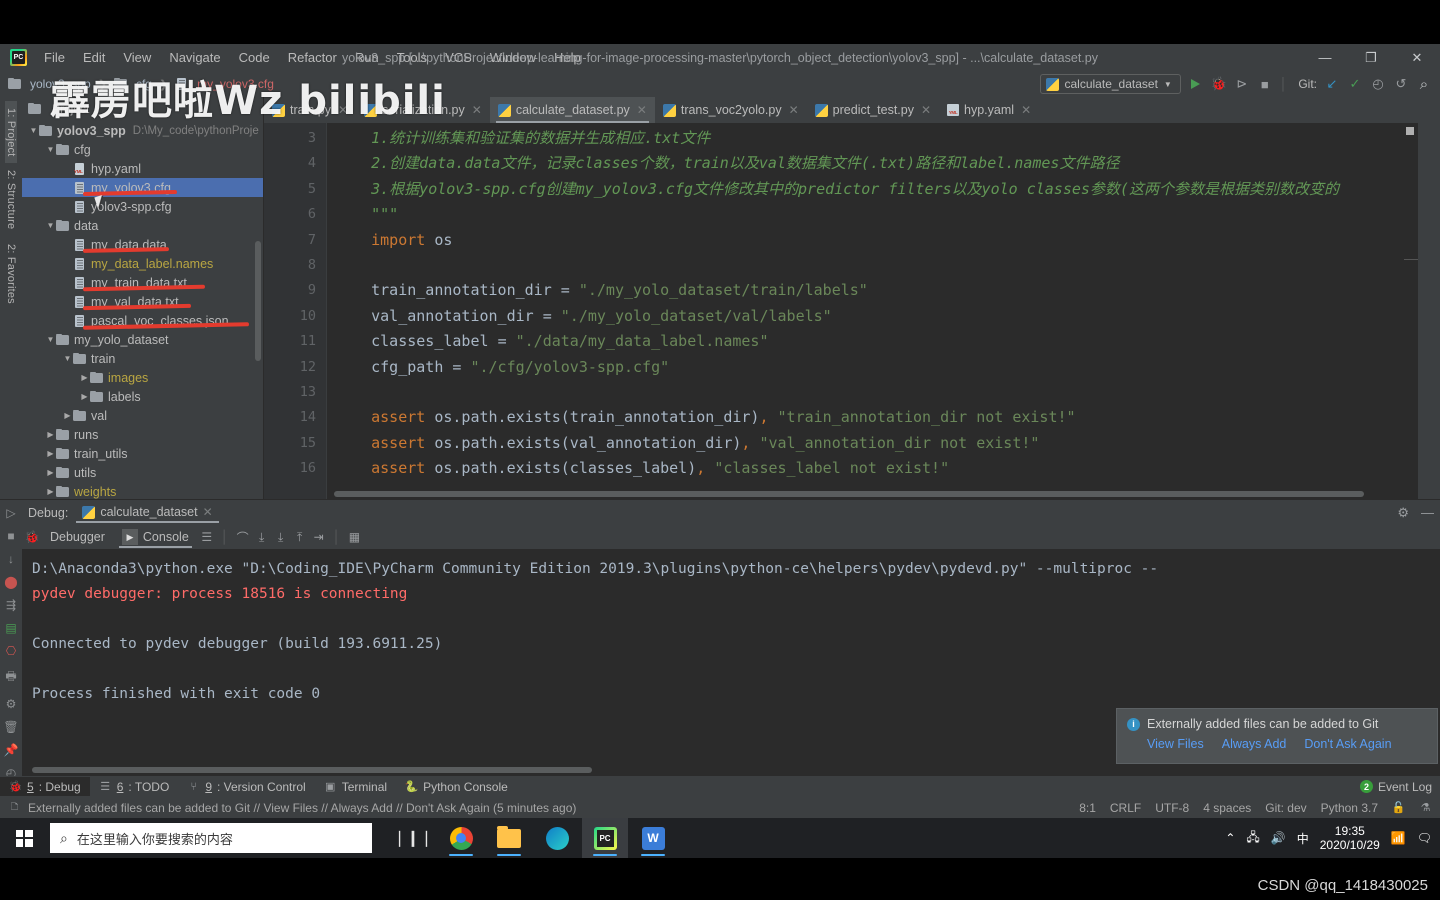 The width and height of the screenshot is (1440, 900). Describe the element at coordinates (1110, 84) in the screenshot. I see `run-configuration-selector: calculate_dataset ▼` at that location.